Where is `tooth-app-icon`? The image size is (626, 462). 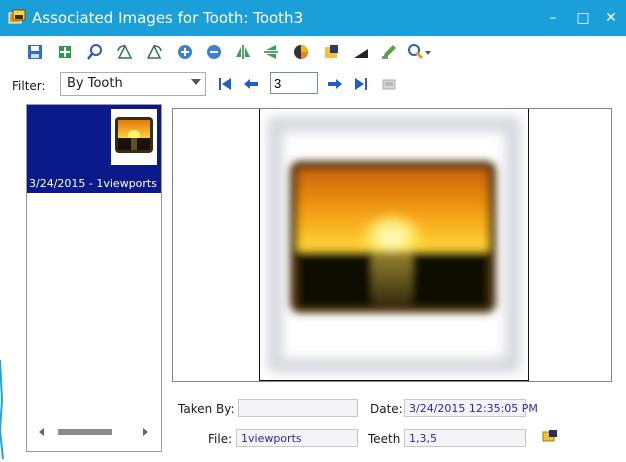 tooth-app-icon is located at coordinates (17, 18).